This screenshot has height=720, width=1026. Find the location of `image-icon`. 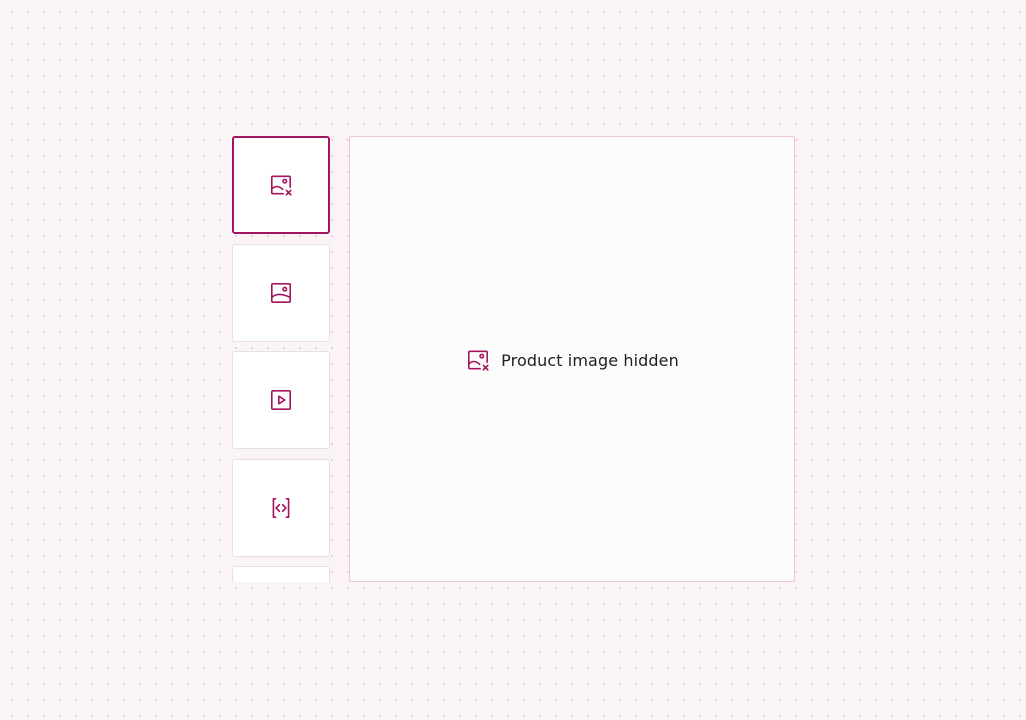

image-icon is located at coordinates (281, 293).